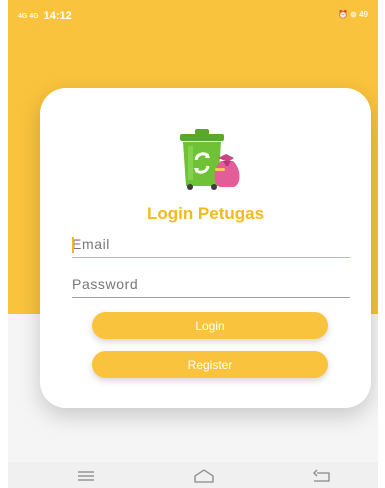 This screenshot has width=385, height=488. Describe the element at coordinates (205, 213) in the screenshot. I see `page-title: Login Petugas` at that location.